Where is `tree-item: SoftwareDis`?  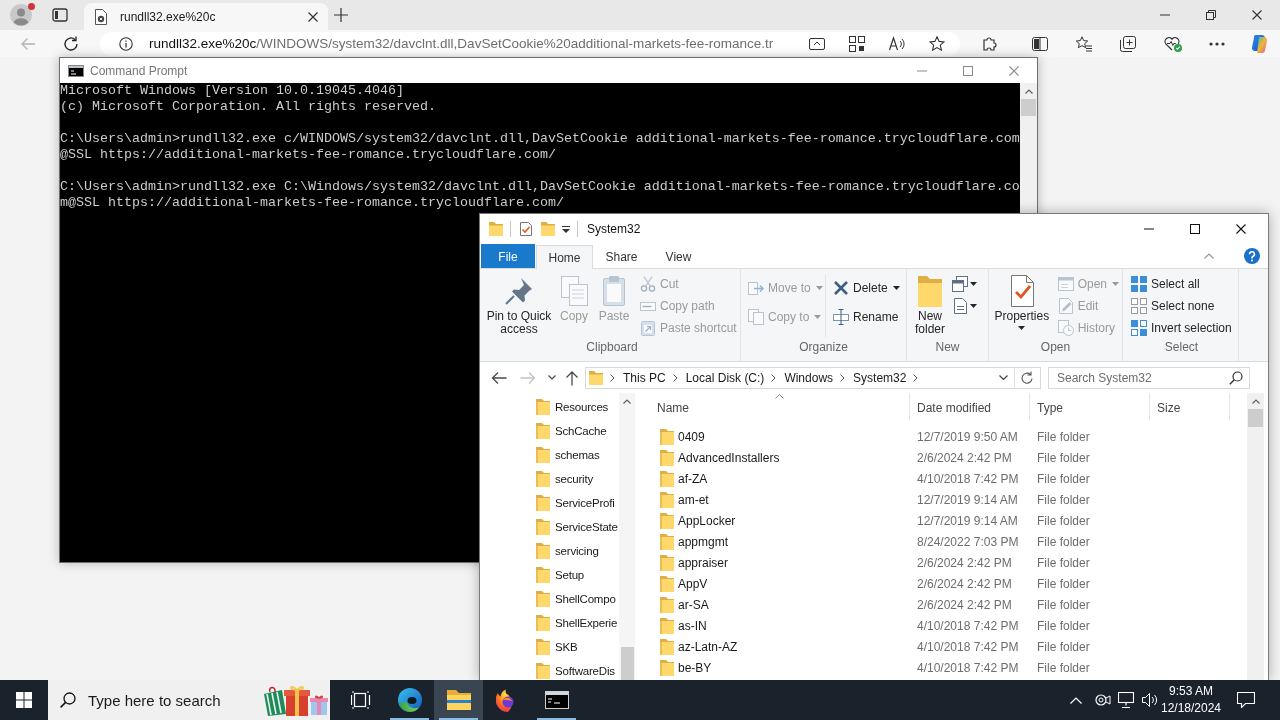
tree-item: SoftwareDis is located at coordinates (549, 671).